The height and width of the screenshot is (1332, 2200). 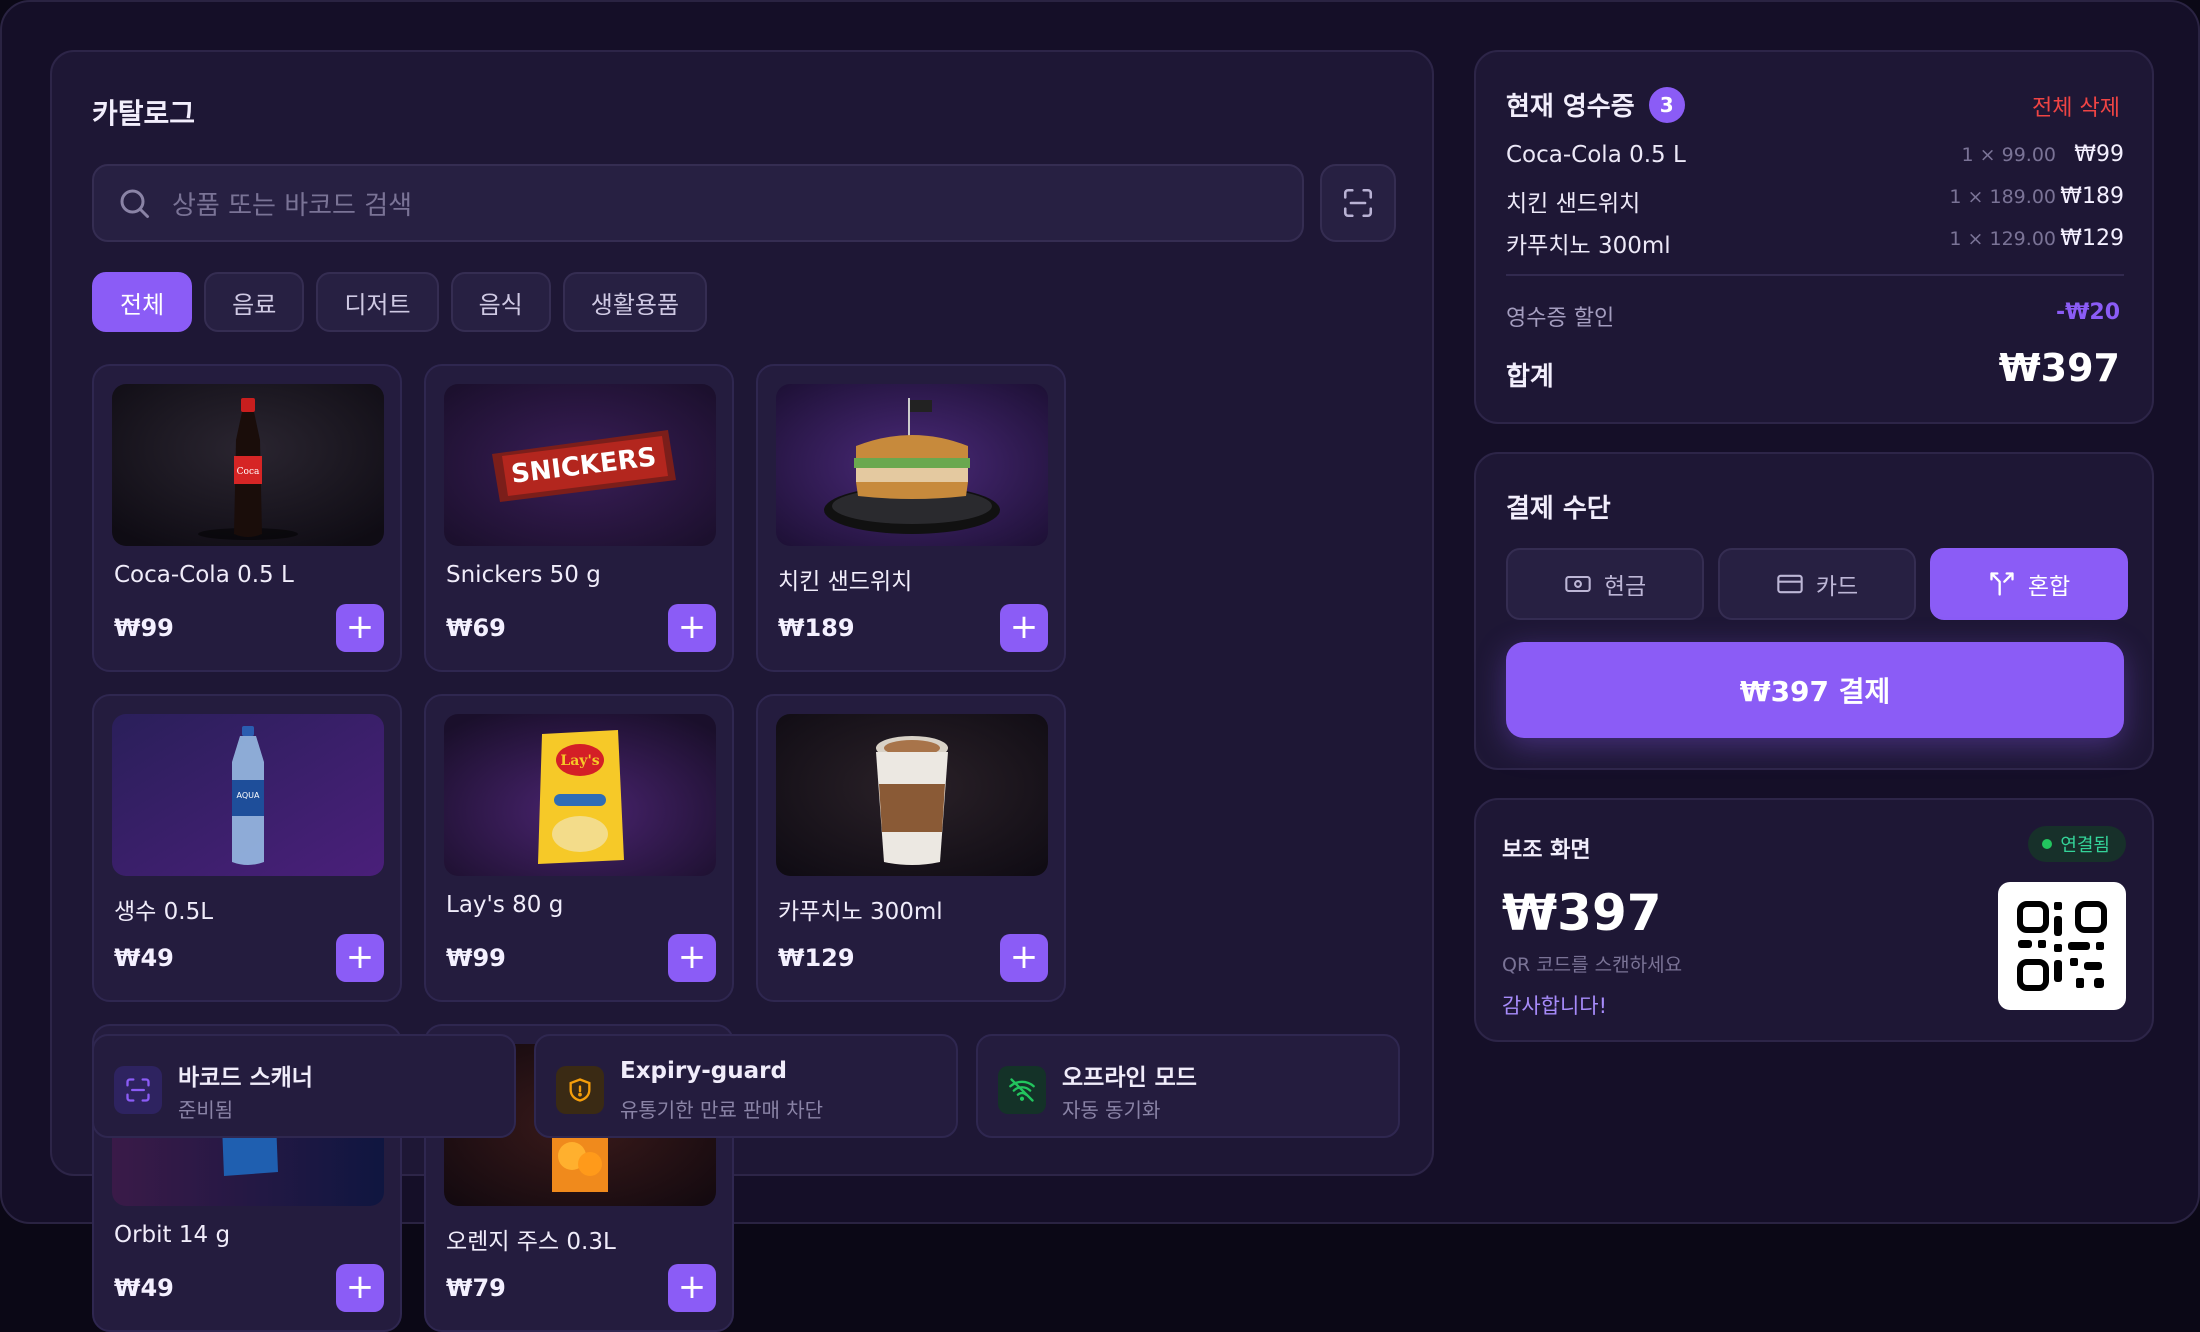 I want to click on total-value: ₩397, so click(x=2059, y=368).